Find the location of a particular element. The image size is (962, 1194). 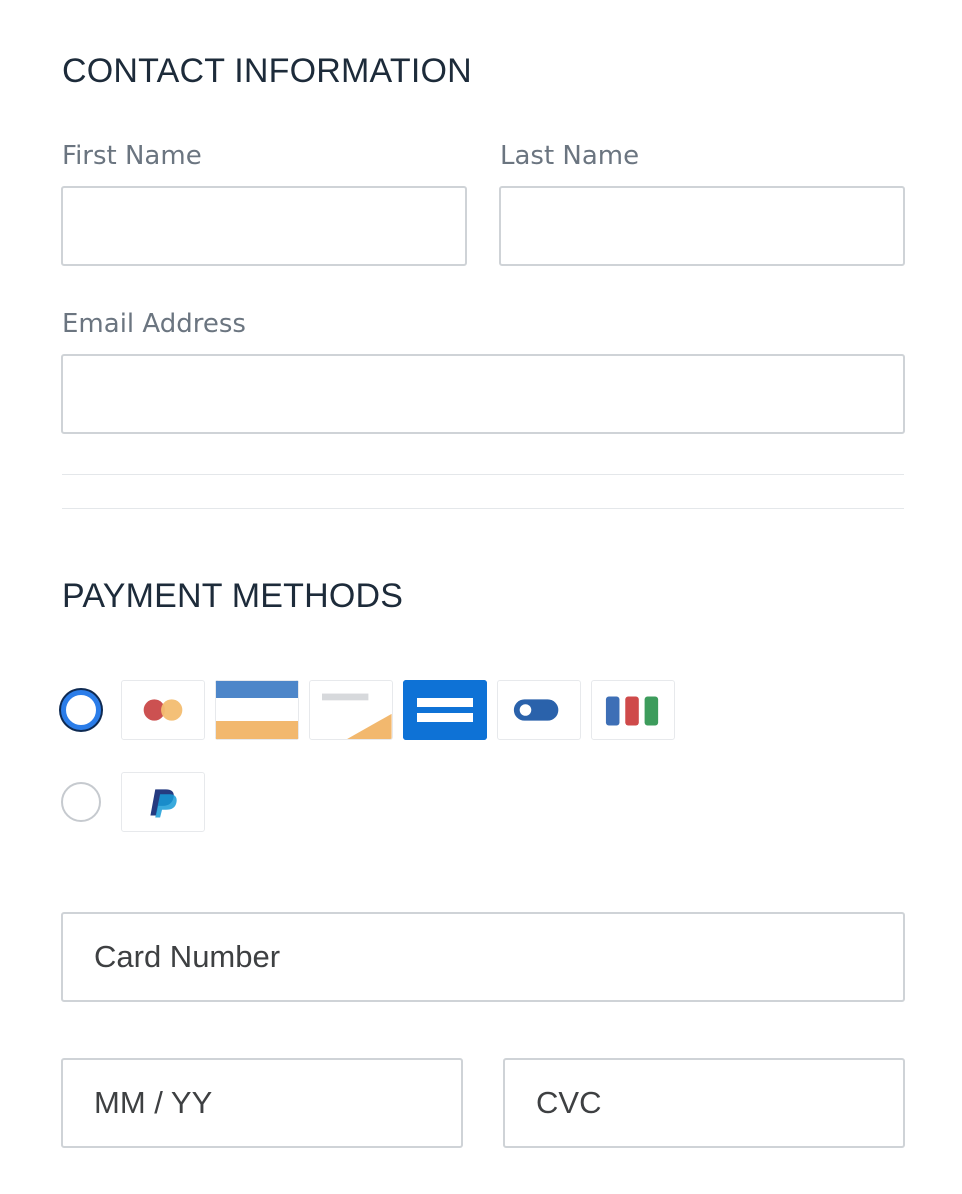

jcb-icon is located at coordinates (633, 710).